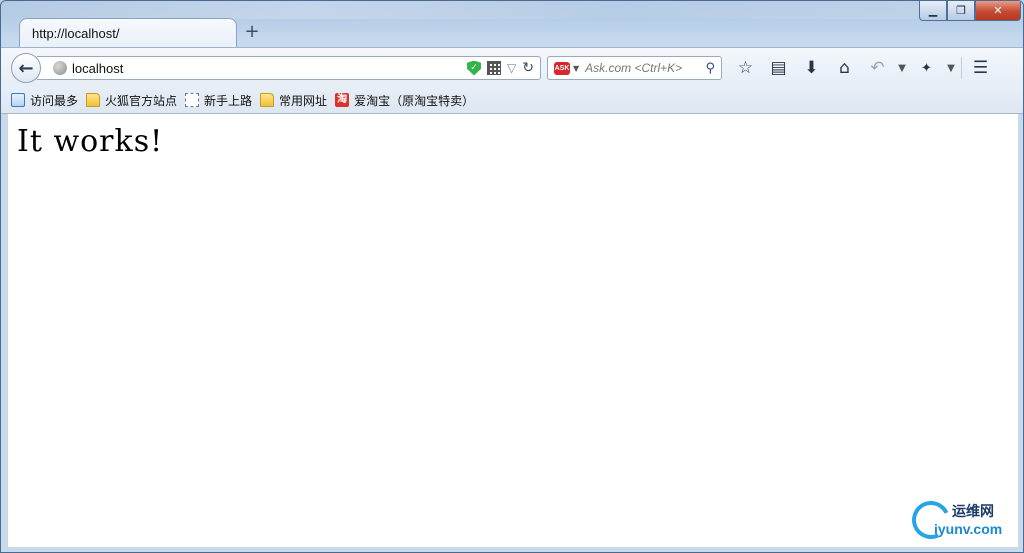 Image resolution: width=1024 pixels, height=553 pixels. Describe the element at coordinates (4, 330) in the screenshot. I see `window-frame-left` at that location.